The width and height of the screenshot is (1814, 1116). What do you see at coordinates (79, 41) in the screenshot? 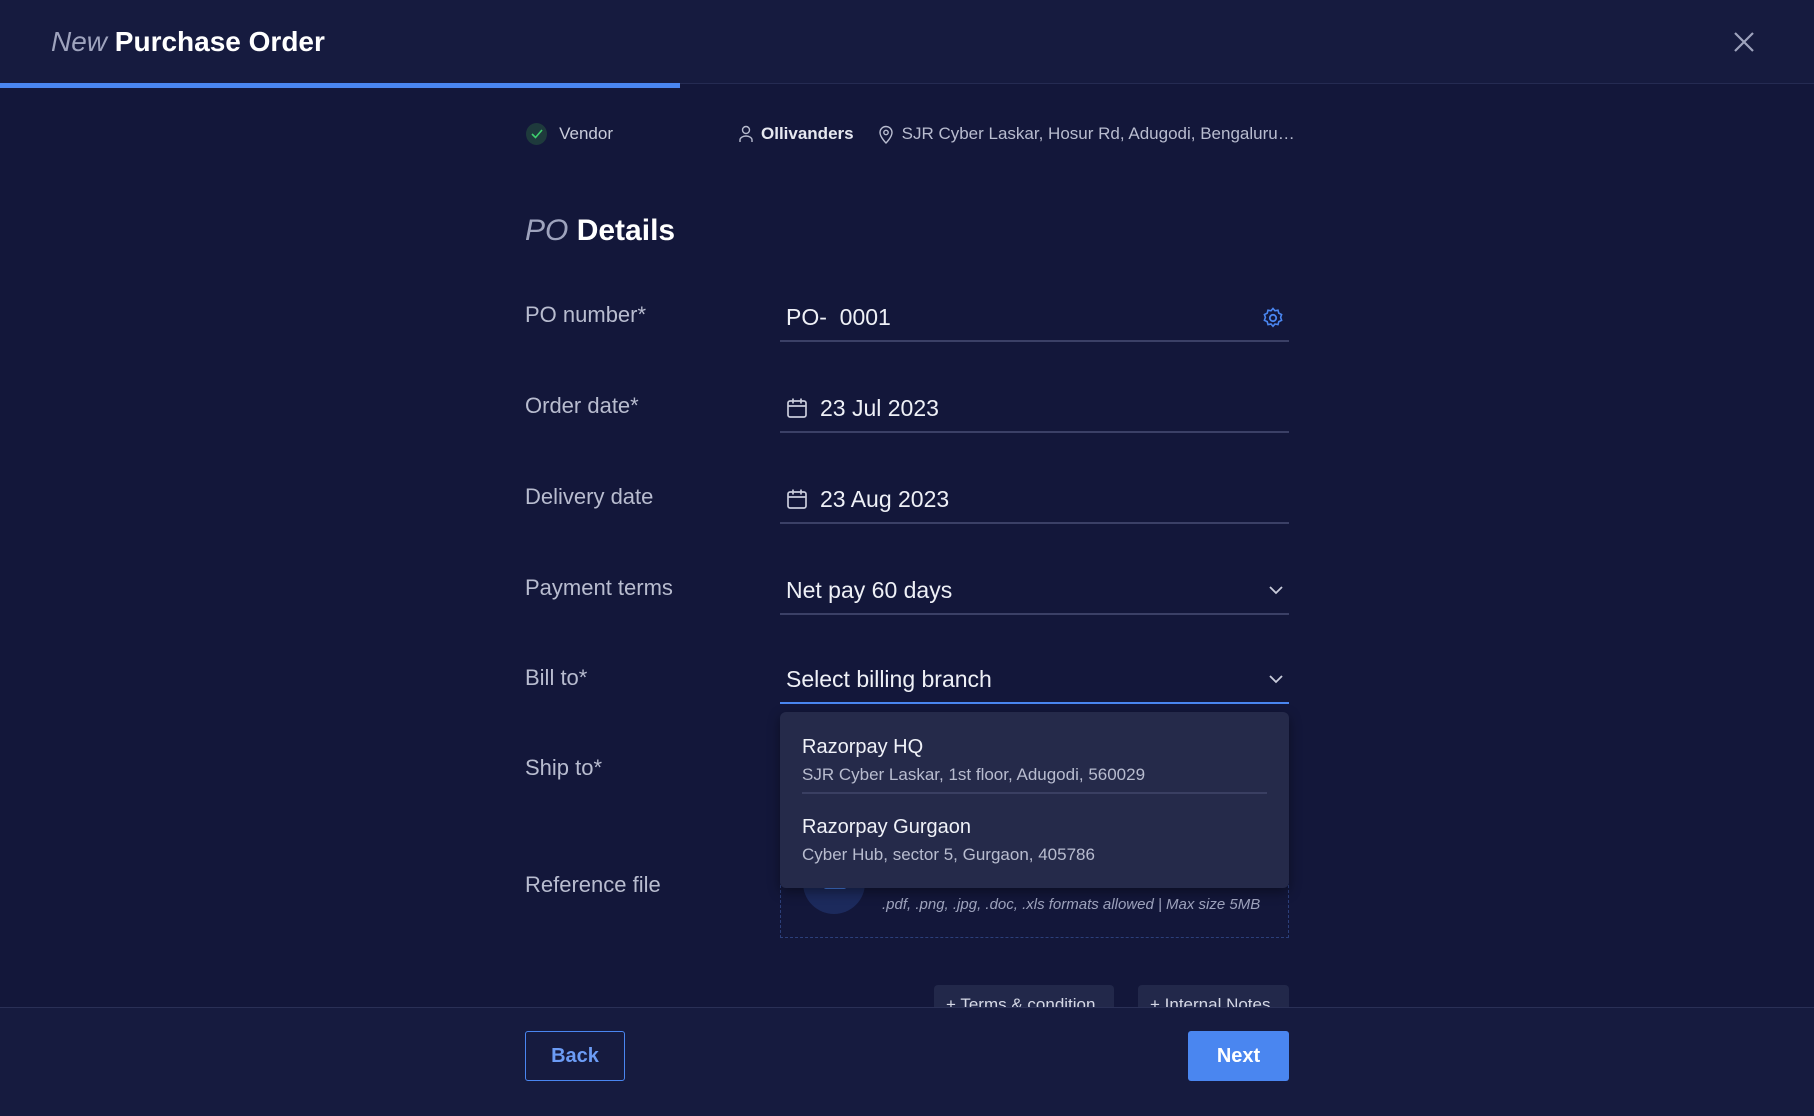
I see `title-prefix: New` at bounding box center [79, 41].